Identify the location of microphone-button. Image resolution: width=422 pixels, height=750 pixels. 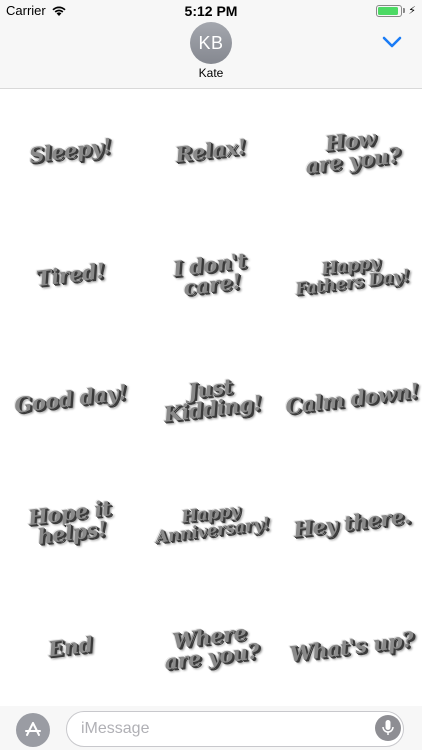
(388, 728).